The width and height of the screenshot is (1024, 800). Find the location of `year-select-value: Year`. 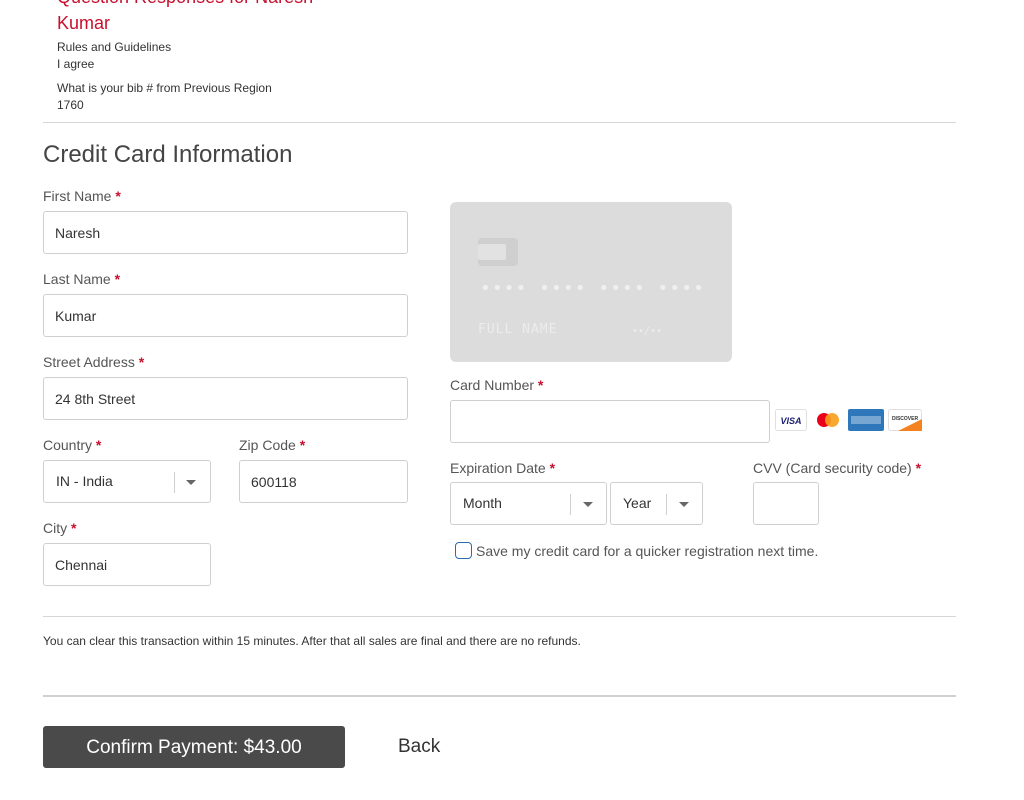

year-select-value: Year is located at coordinates (637, 503).